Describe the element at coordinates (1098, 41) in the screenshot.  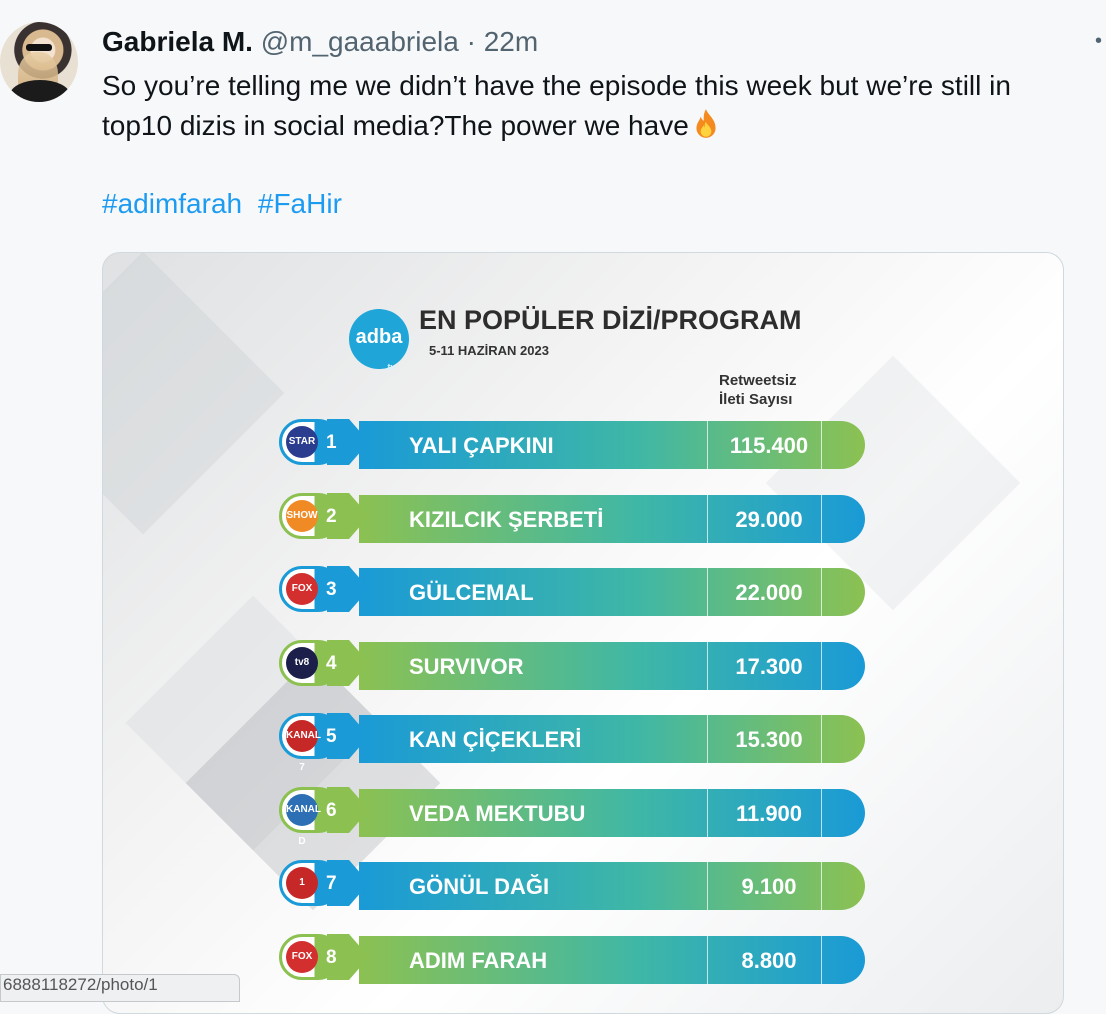
I see `more-options-icon: •` at that location.